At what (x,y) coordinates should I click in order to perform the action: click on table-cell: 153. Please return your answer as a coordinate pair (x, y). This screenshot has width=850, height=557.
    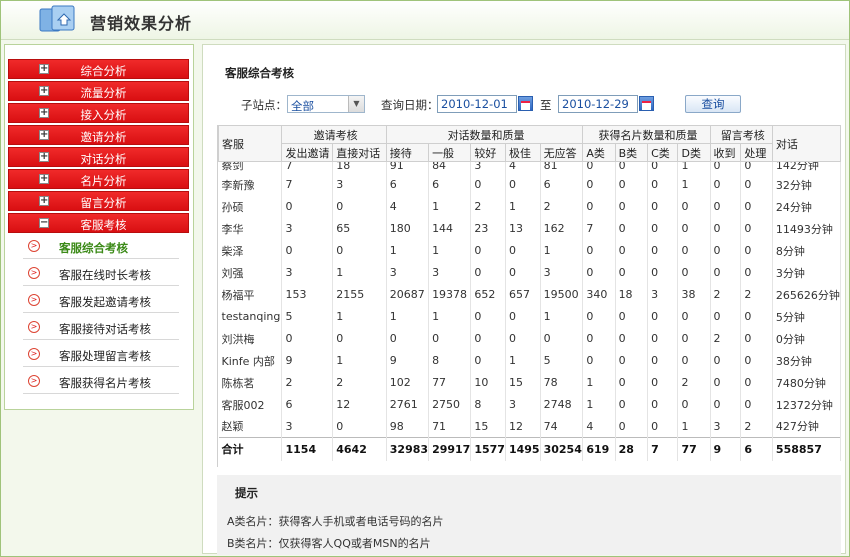
    Looking at the image, I should click on (307, 294).